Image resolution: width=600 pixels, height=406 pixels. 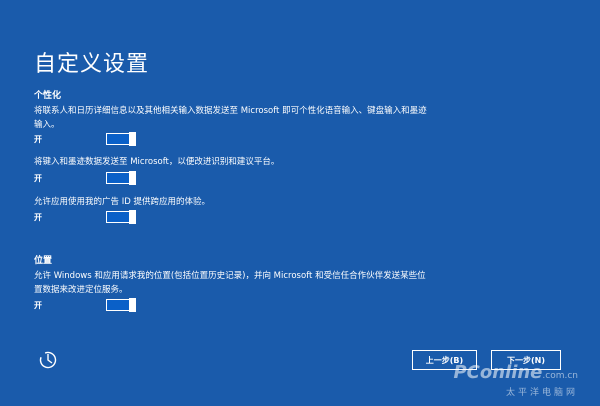 What do you see at coordinates (121, 305) in the screenshot?
I see `toggle-switch-location` at bounding box center [121, 305].